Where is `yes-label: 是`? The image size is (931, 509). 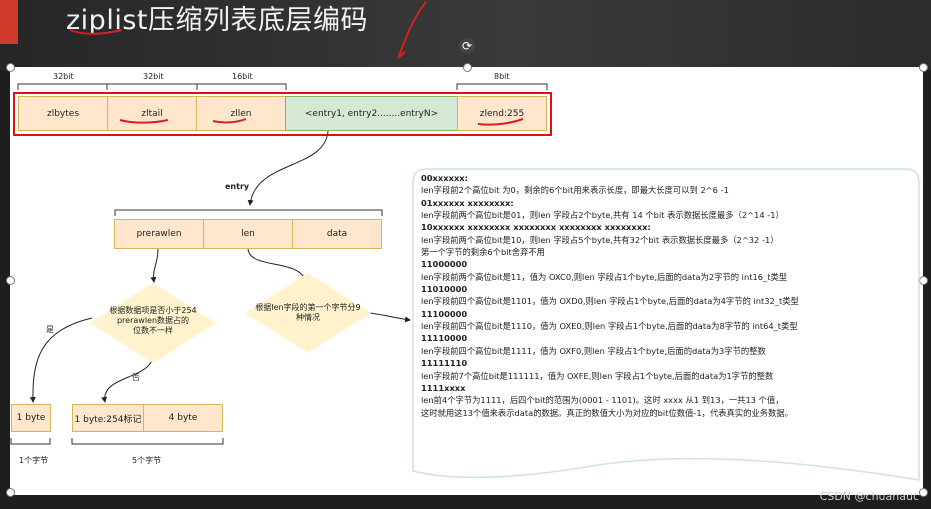 yes-label: 是 is located at coordinates (50, 329).